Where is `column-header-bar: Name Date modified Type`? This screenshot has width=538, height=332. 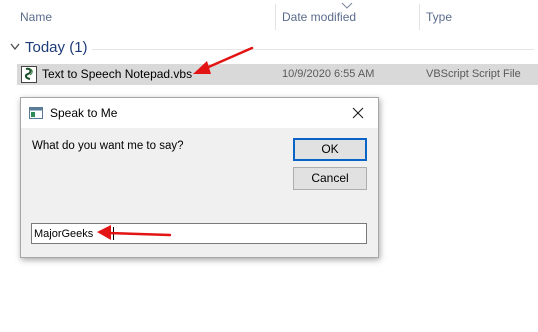 column-header-bar: Name Date modified Type is located at coordinates (269, 17).